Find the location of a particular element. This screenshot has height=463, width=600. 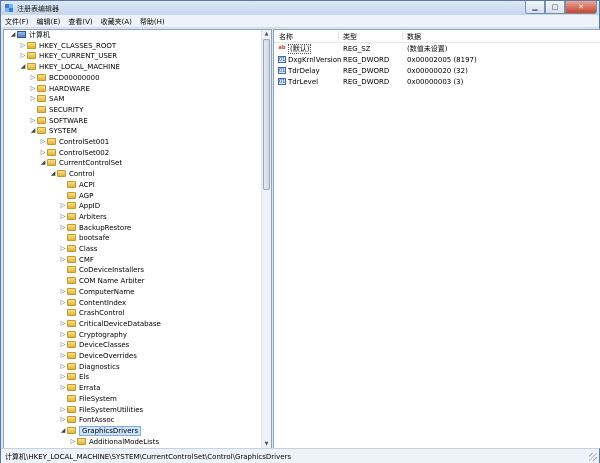

tree-node: ▷ BackupRestore is located at coordinates (132, 228).